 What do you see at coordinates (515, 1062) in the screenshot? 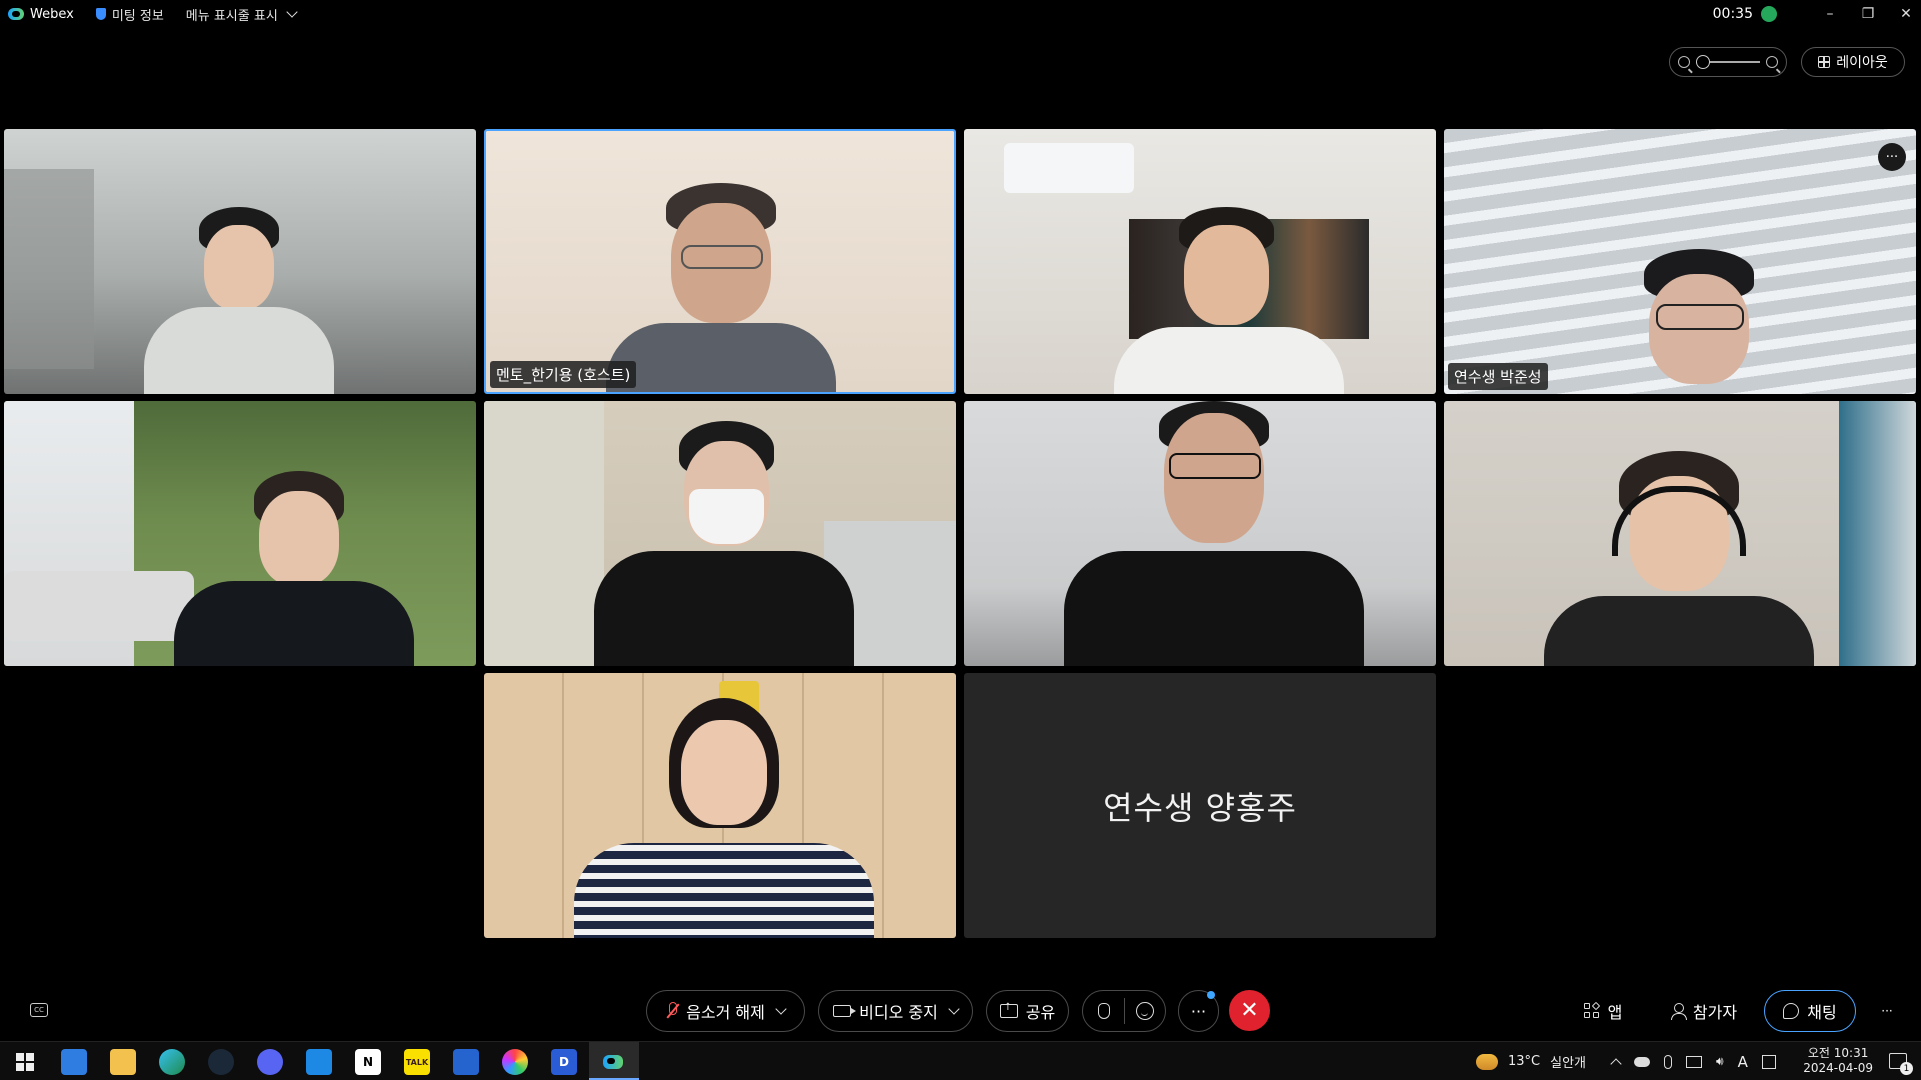
I see `color-app-icon` at bounding box center [515, 1062].